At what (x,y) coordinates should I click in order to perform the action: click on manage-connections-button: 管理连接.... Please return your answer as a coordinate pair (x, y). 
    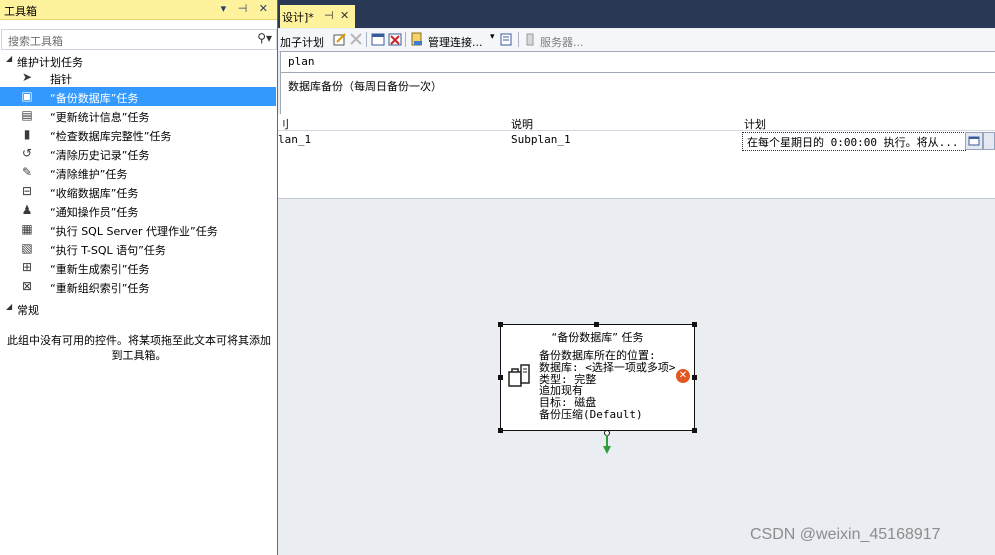
    Looking at the image, I should click on (455, 42).